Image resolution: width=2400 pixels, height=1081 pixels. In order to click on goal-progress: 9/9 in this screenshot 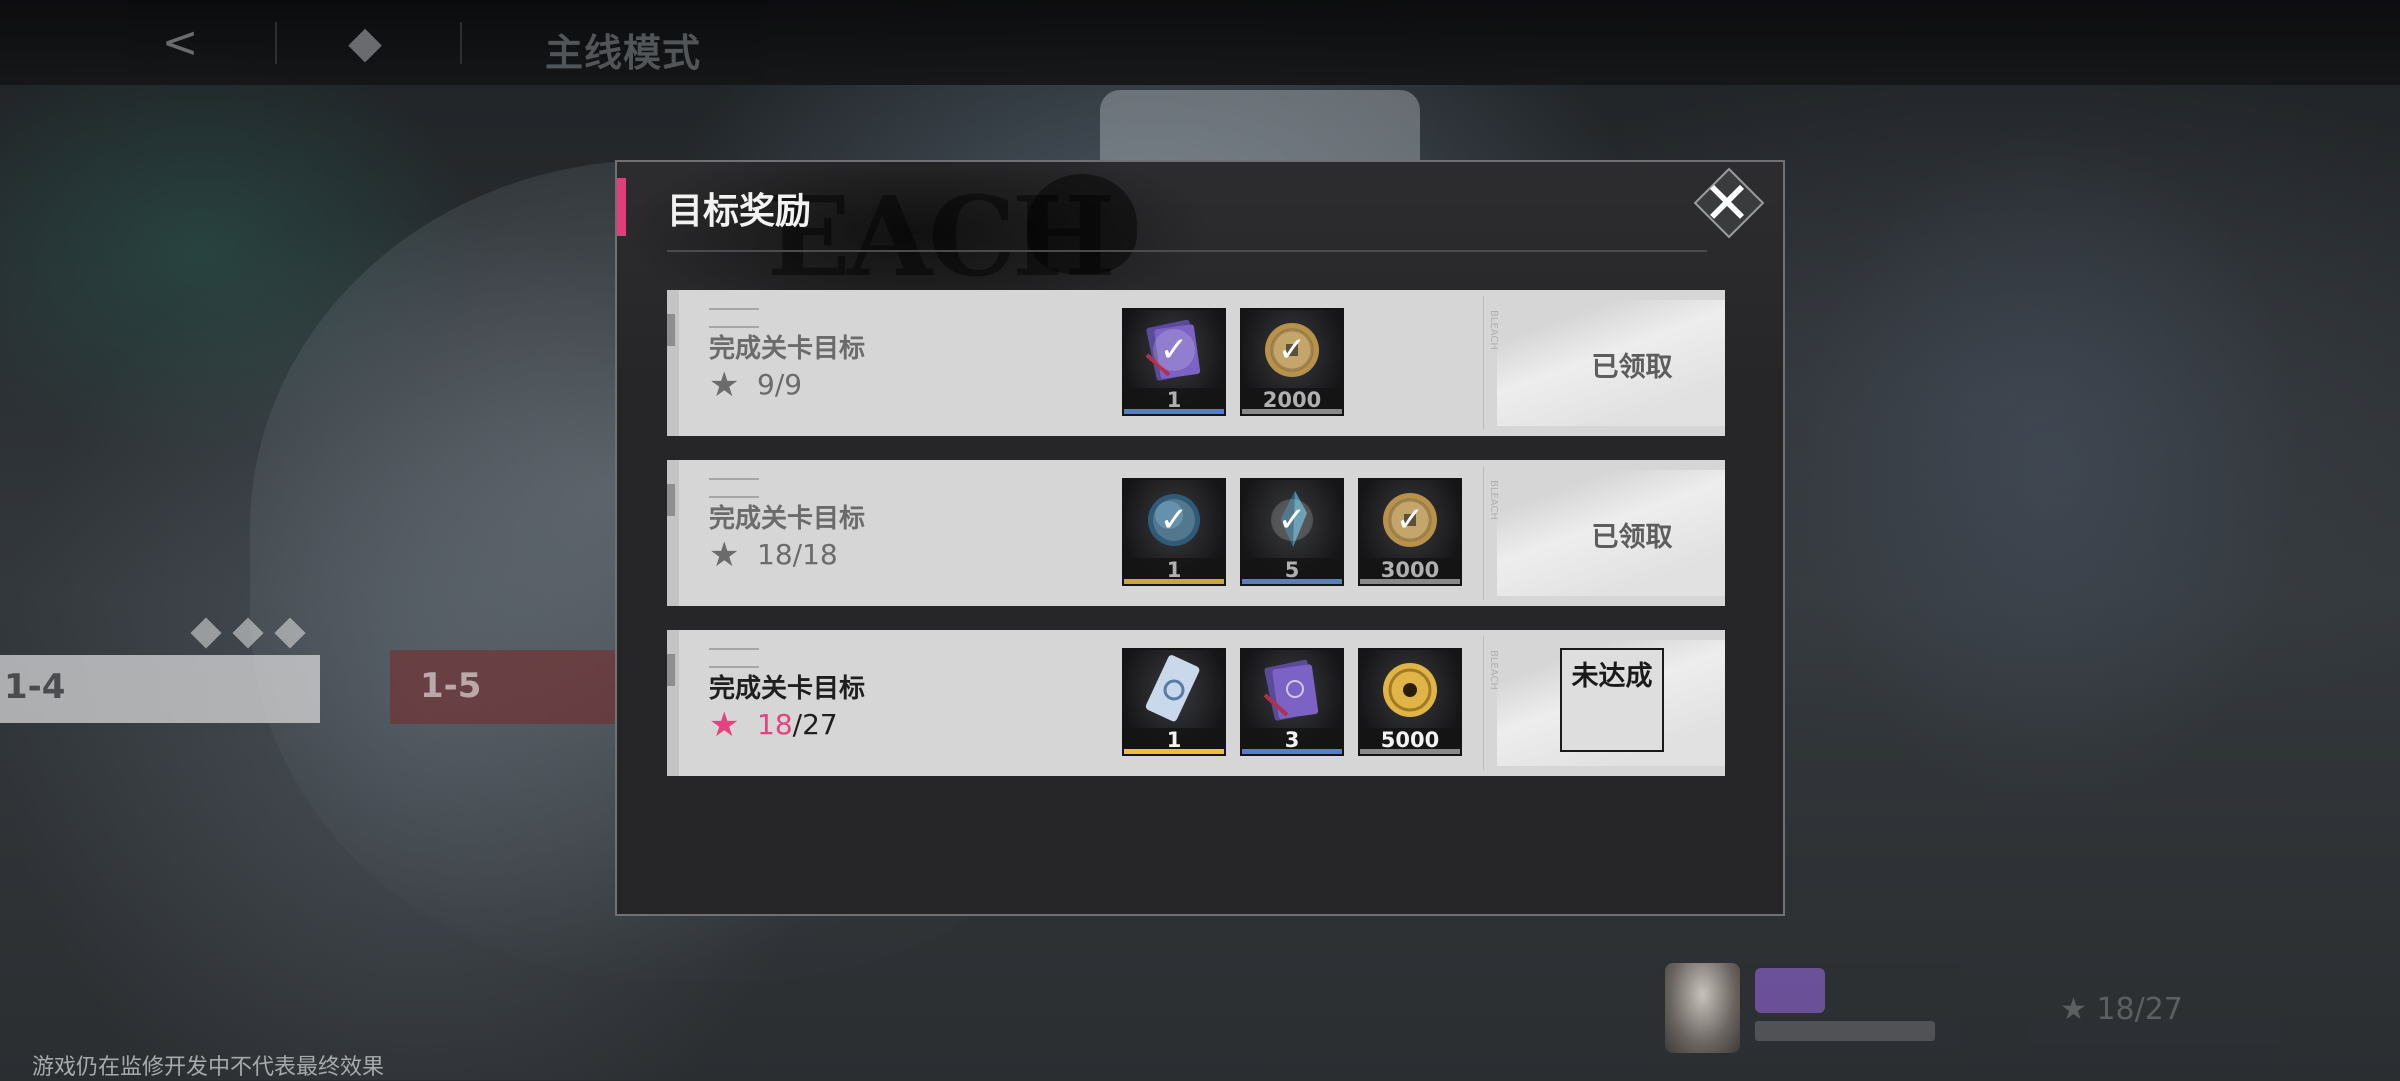, I will do `click(779, 384)`.